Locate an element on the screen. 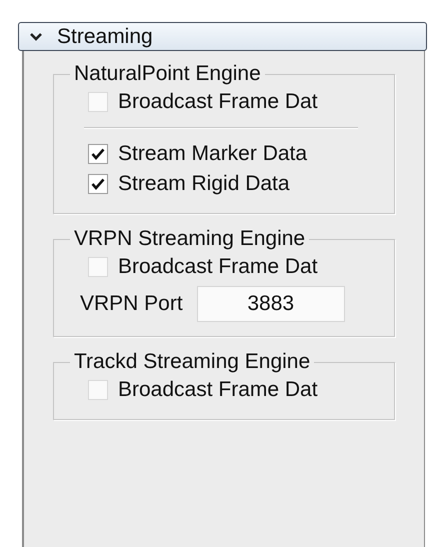 The height and width of the screenshot is (547, 433). group-title: Trackd Streaming Engine is located at coordinates (192, 362).